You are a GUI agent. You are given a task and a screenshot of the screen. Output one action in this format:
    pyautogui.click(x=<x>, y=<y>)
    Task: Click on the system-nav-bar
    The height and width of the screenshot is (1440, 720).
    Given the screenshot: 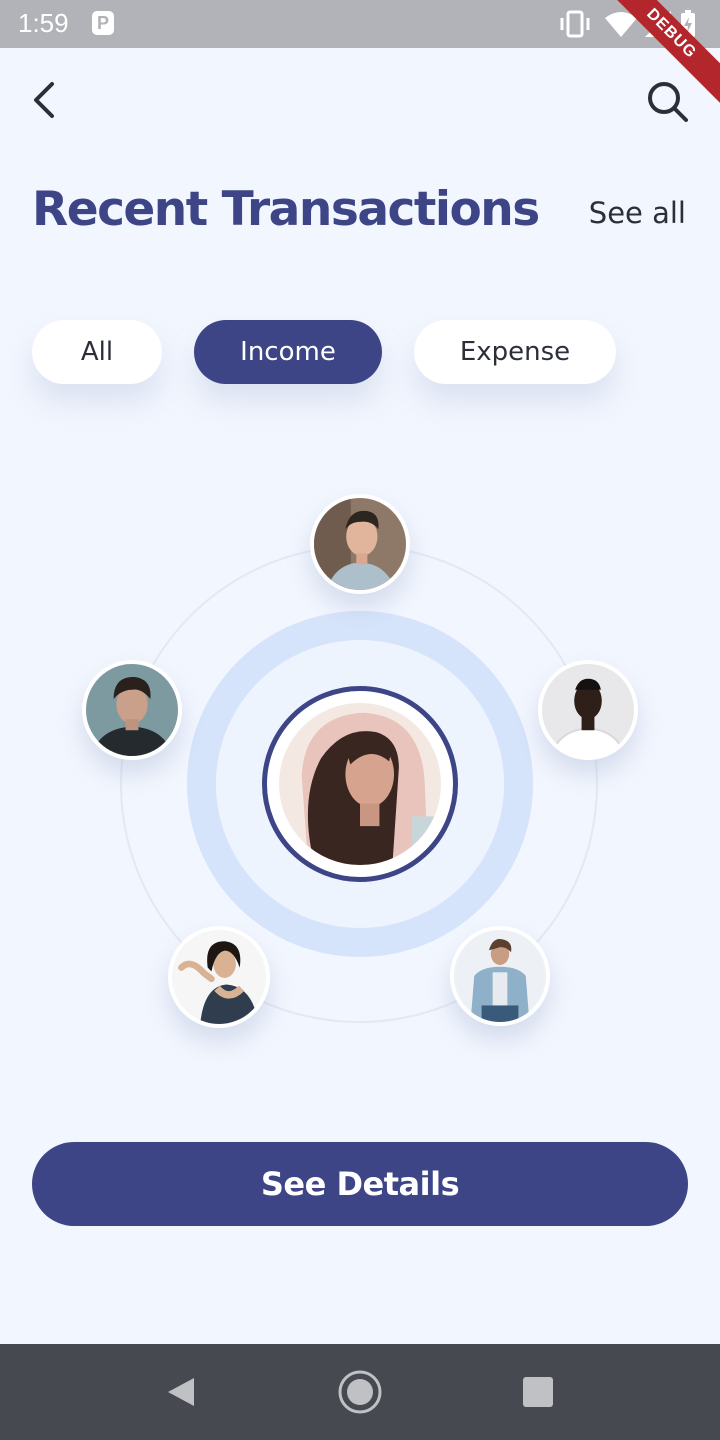 What is the action you would take?
    pyautogui.click(x=360, y=1392)
    